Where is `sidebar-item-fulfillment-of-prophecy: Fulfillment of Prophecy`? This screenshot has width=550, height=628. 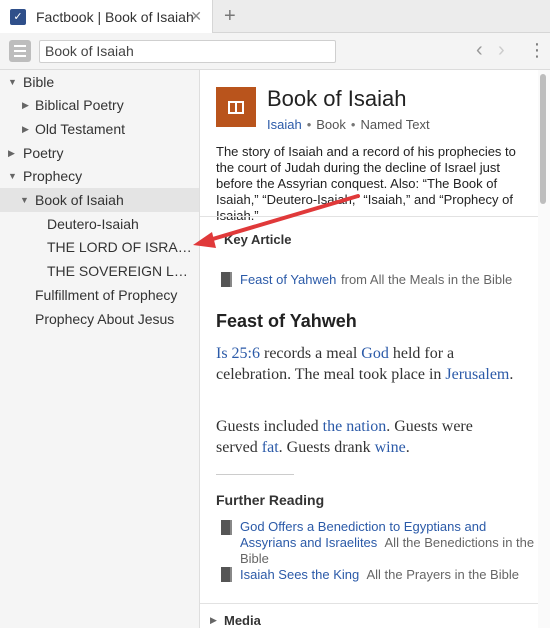 sidebar-item-fulfillment-of-prophecy: Fulfillment of Prophecy is located at coordinates (99, 295).